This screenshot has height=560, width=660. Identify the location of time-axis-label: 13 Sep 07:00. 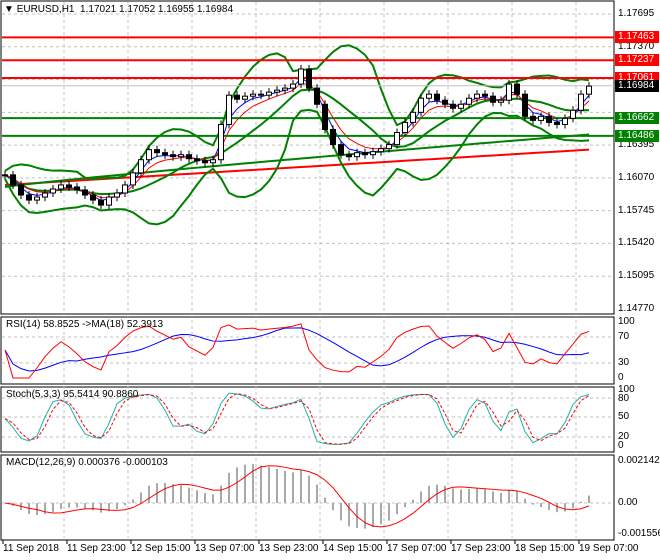
(225, 548).